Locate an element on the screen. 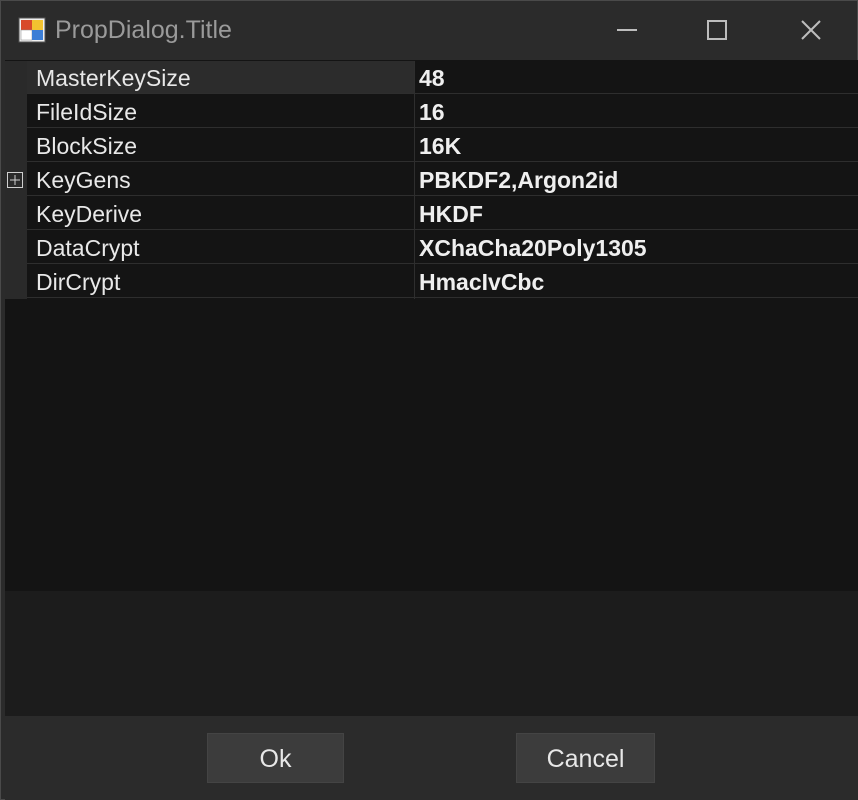  property-name: DirCrypt is located at coordinates (220, 281).